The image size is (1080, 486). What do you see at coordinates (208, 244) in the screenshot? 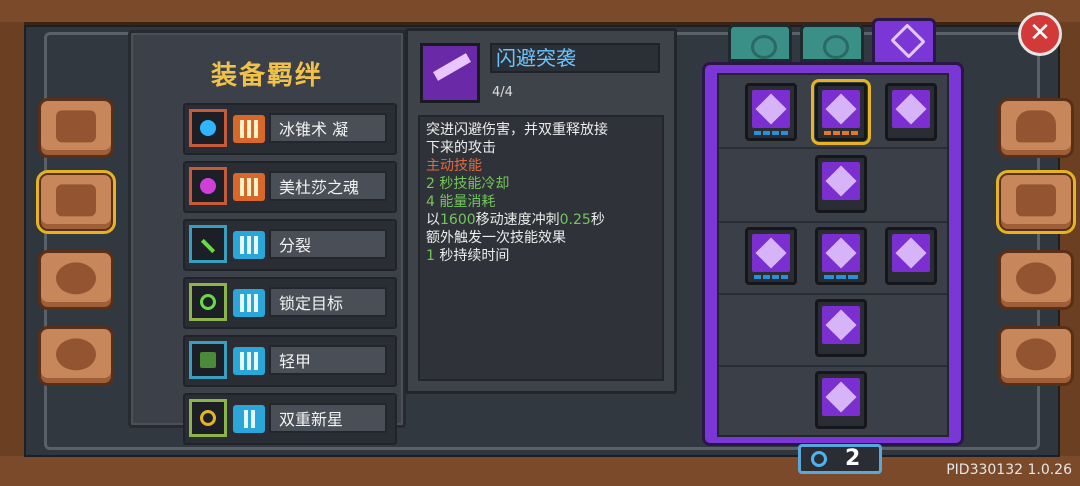
I see `split-arrow-icon` at bounding box center [208, 244].